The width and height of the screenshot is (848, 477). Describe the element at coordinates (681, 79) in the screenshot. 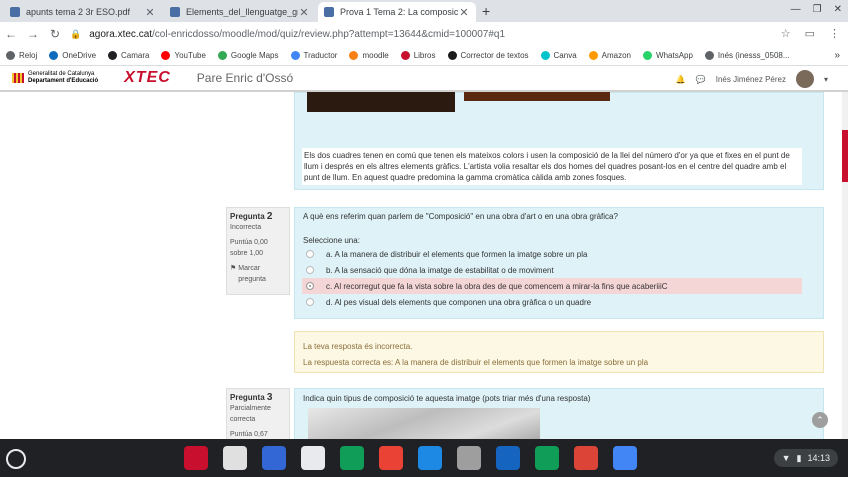

I see `bell-icon: 🔔` at that location.